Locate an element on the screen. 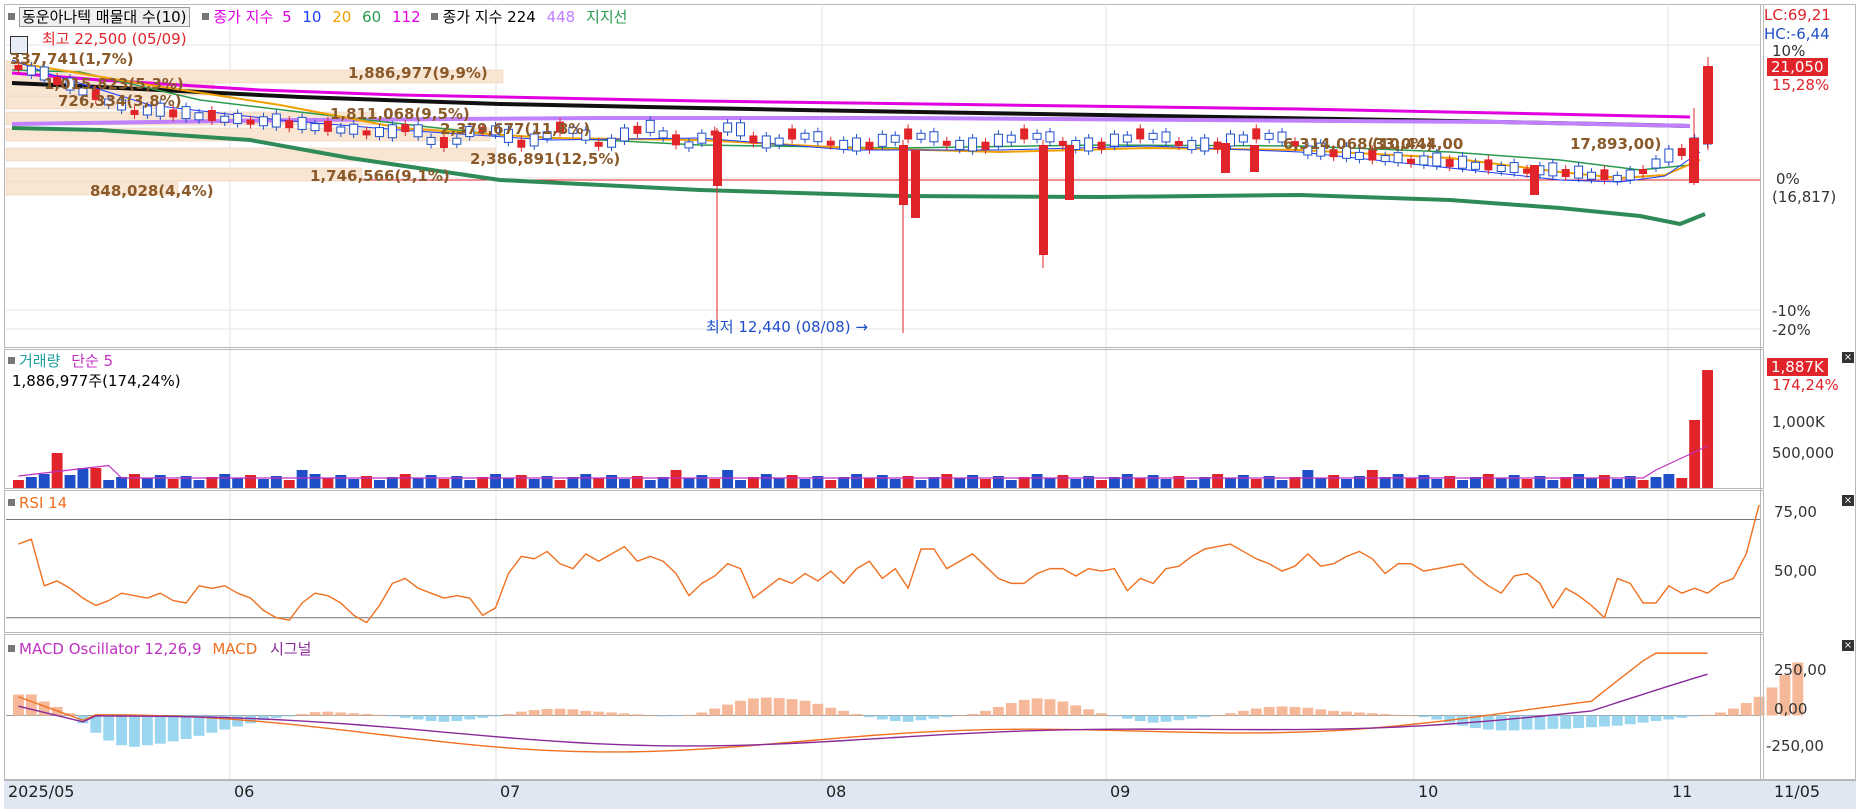 The width and height of the screenshot is (1861, 810). volume-axis-1000k: 1,000K is located at coordinates (1798, 422).